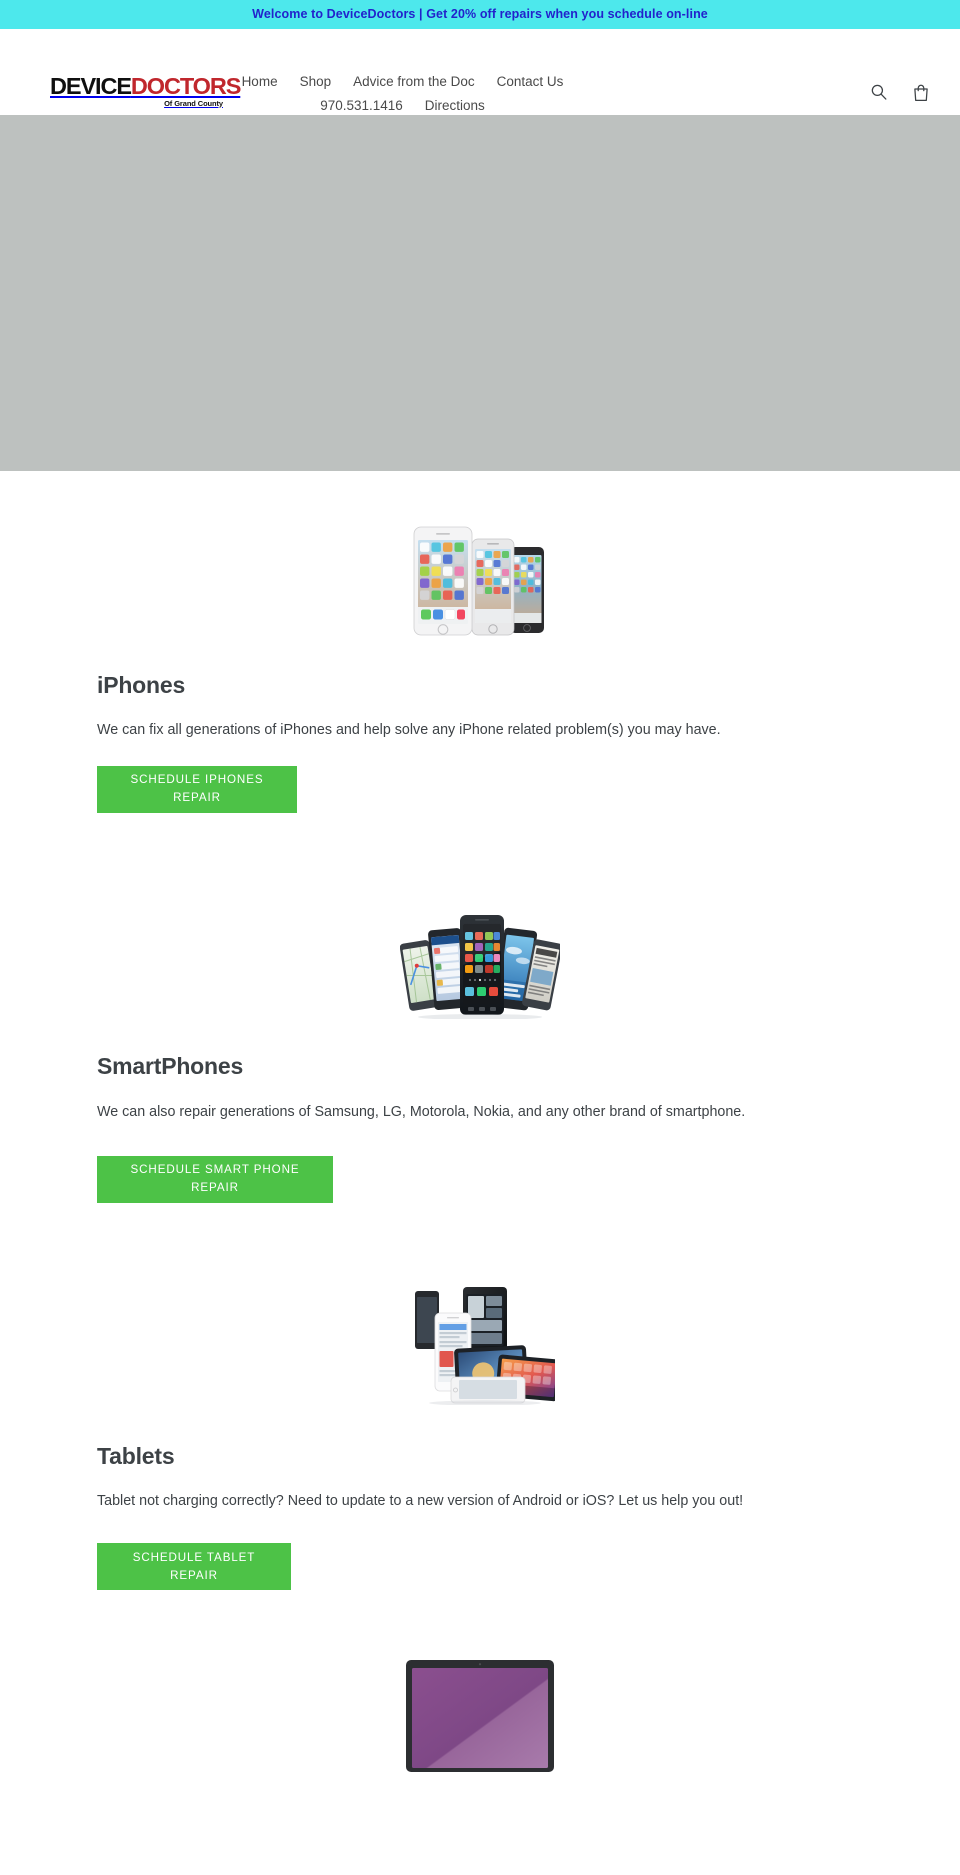 This screenshot has height=1875, width=960. Describe the element at coordinates (879, 92) in the screenshot. I see `search-icon` at that location.